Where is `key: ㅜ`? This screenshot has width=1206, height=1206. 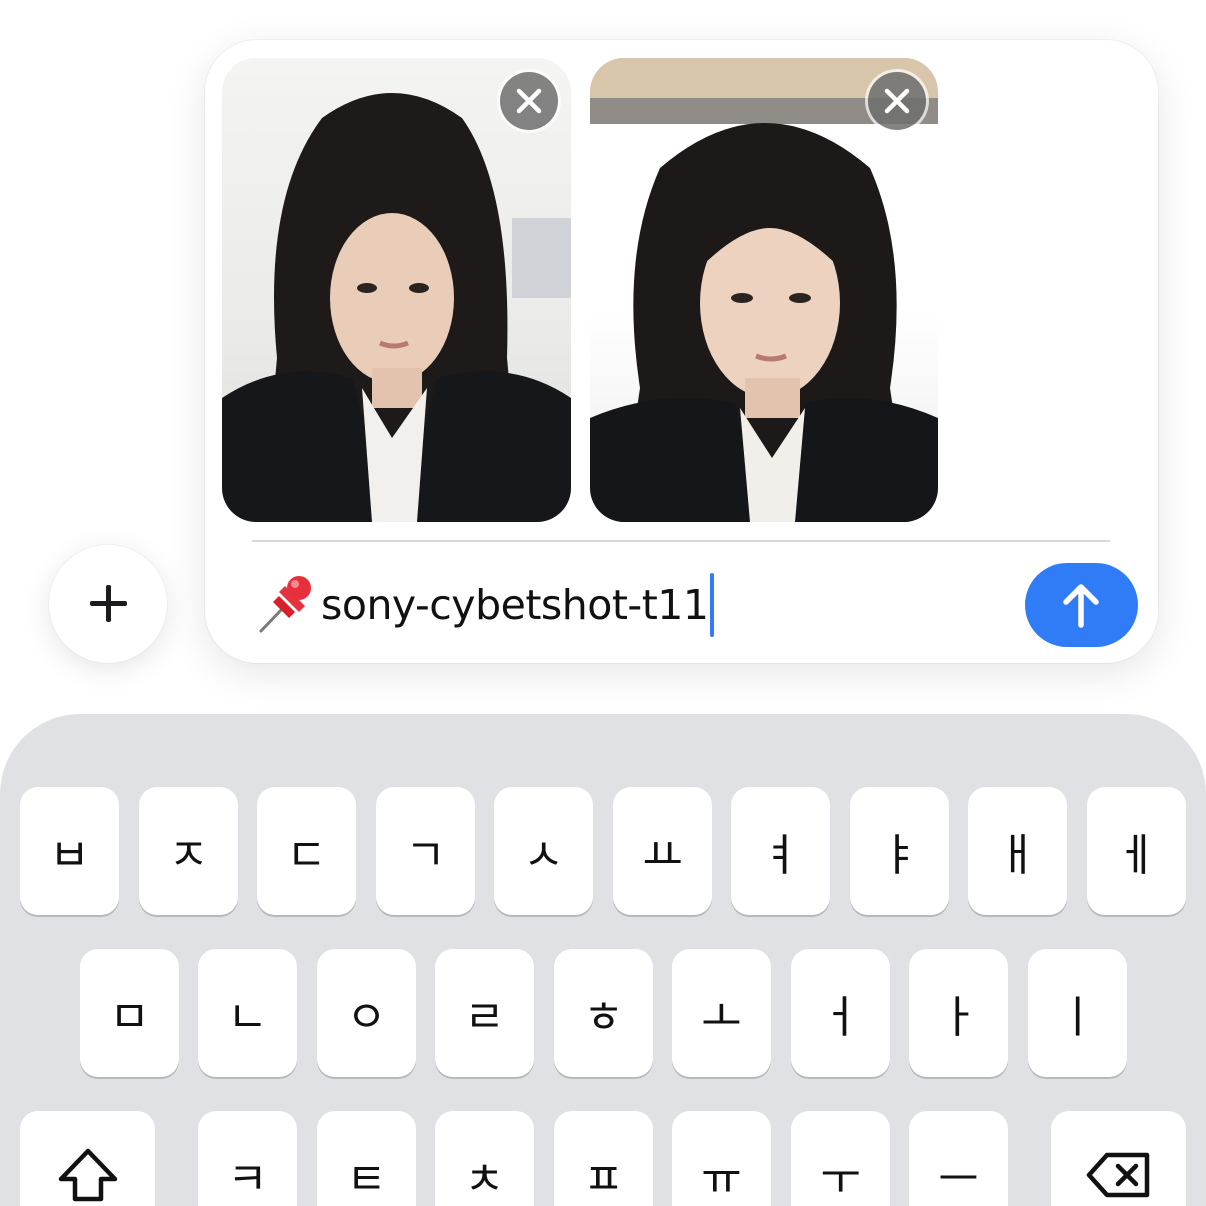 key: ㅜ is located at coordinates (840, 1158).